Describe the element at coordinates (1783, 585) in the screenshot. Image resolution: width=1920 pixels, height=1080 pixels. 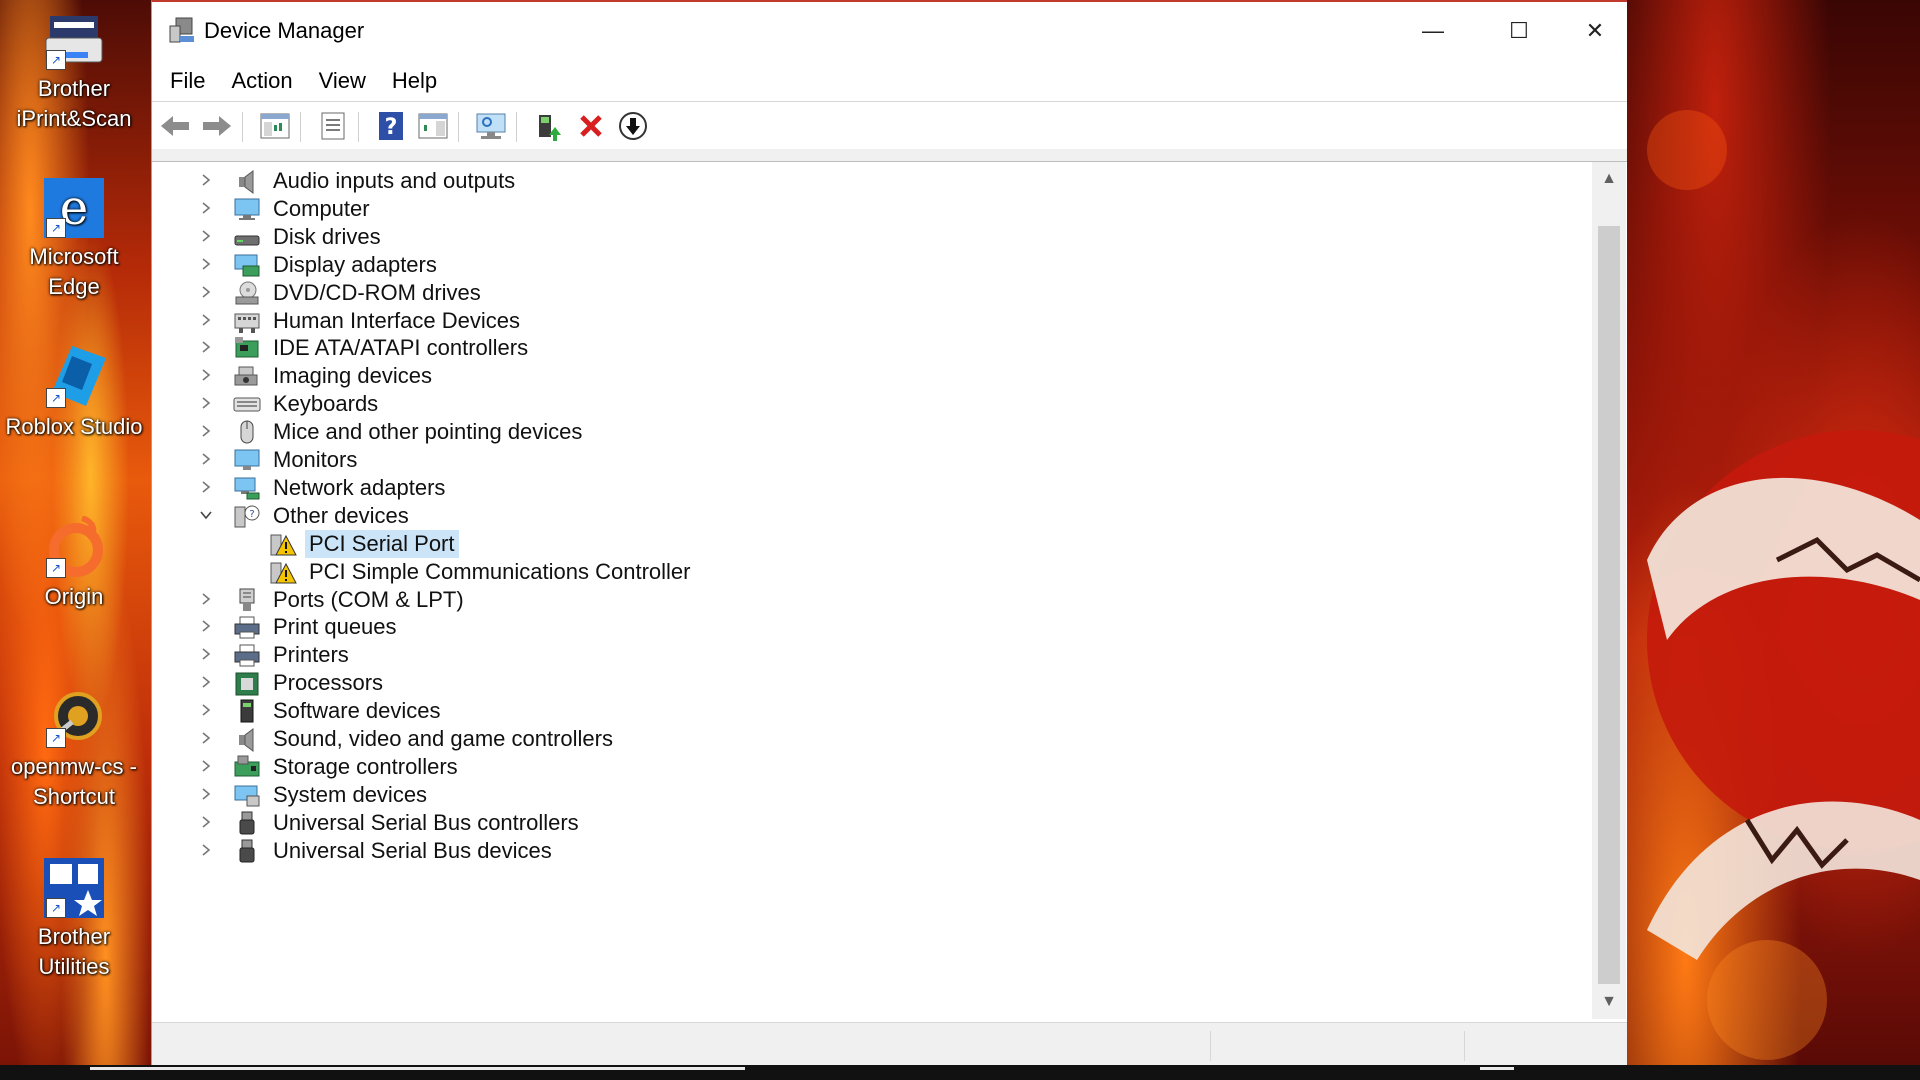
I see `wallpaper-art` at that location.